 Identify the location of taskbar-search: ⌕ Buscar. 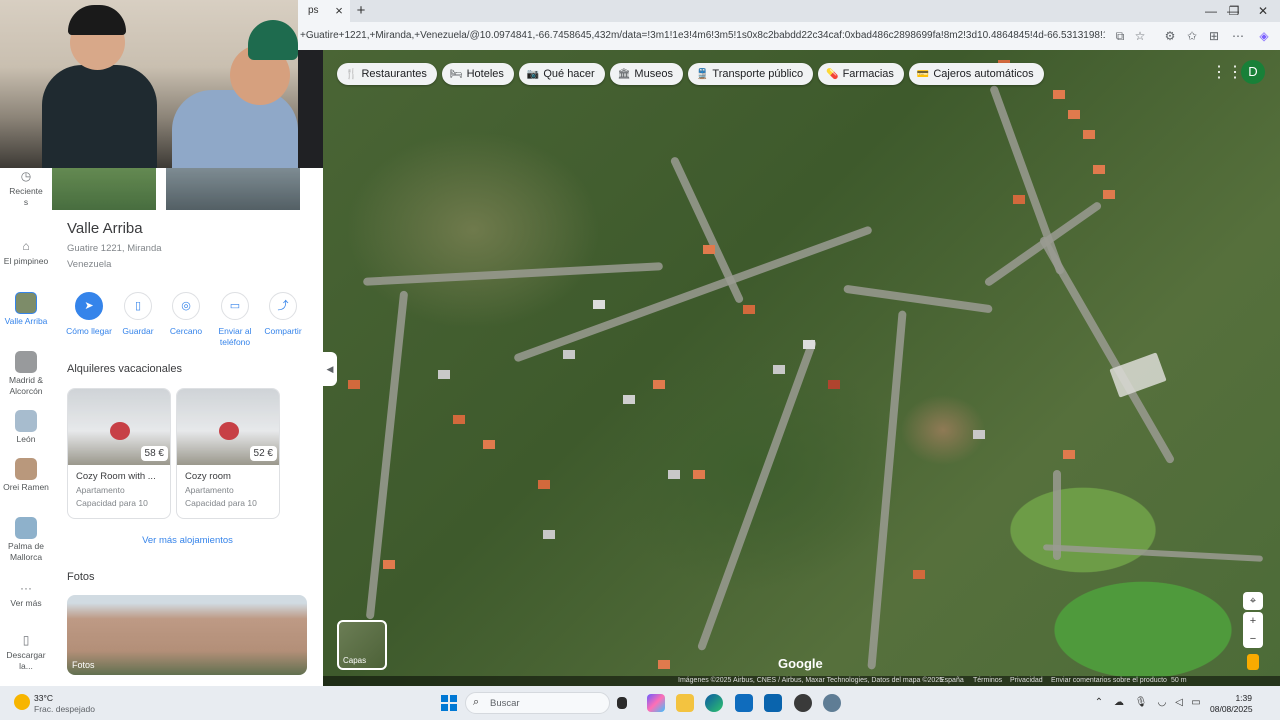
(537, 703).